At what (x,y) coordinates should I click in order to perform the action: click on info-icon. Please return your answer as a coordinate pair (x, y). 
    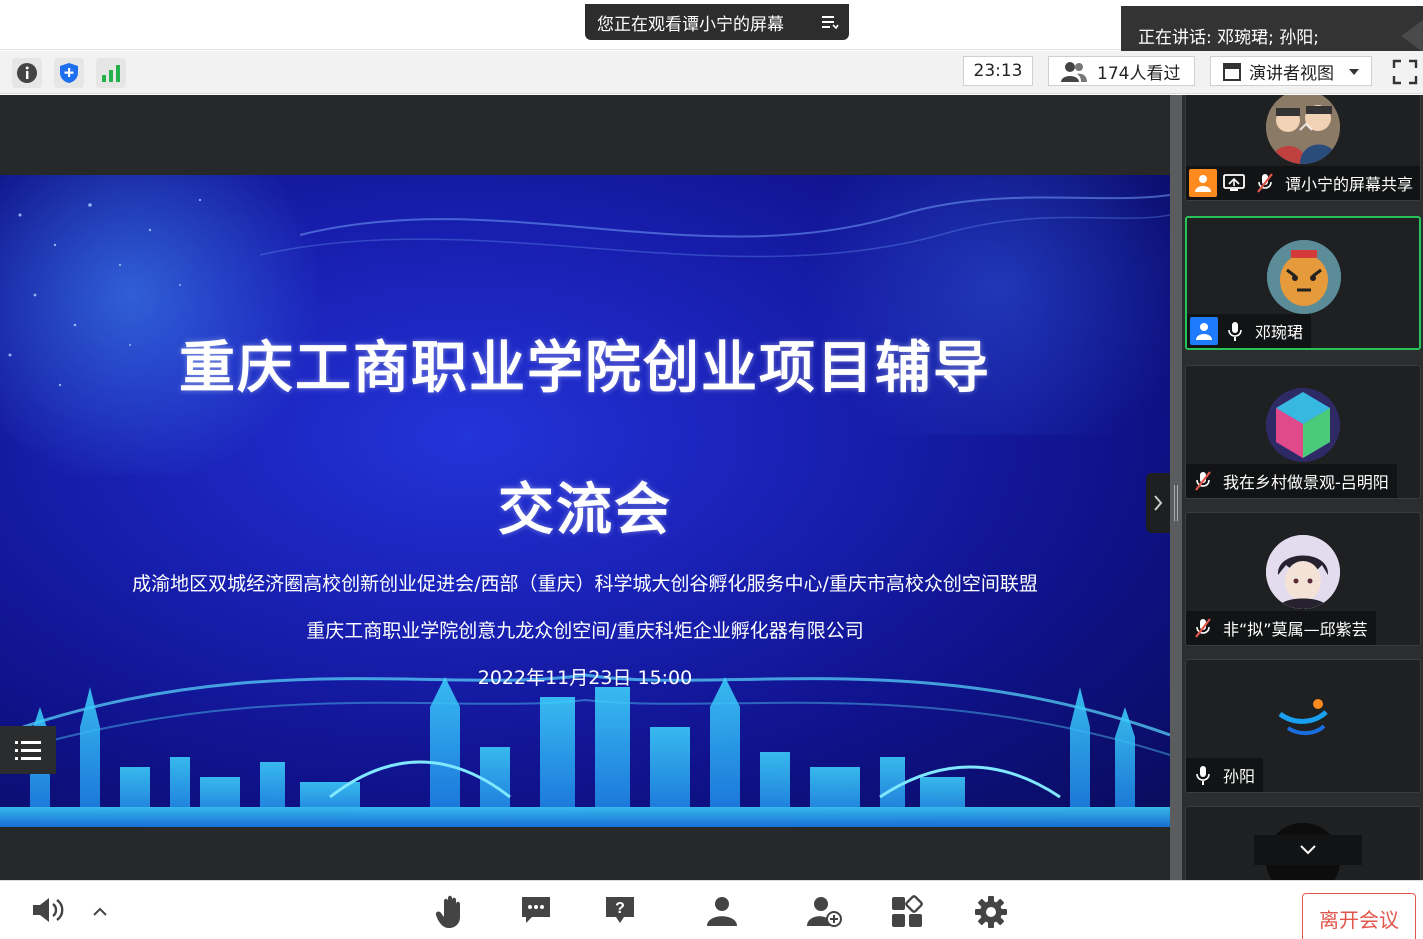
    Looking at the image, I should click on (27, 73).